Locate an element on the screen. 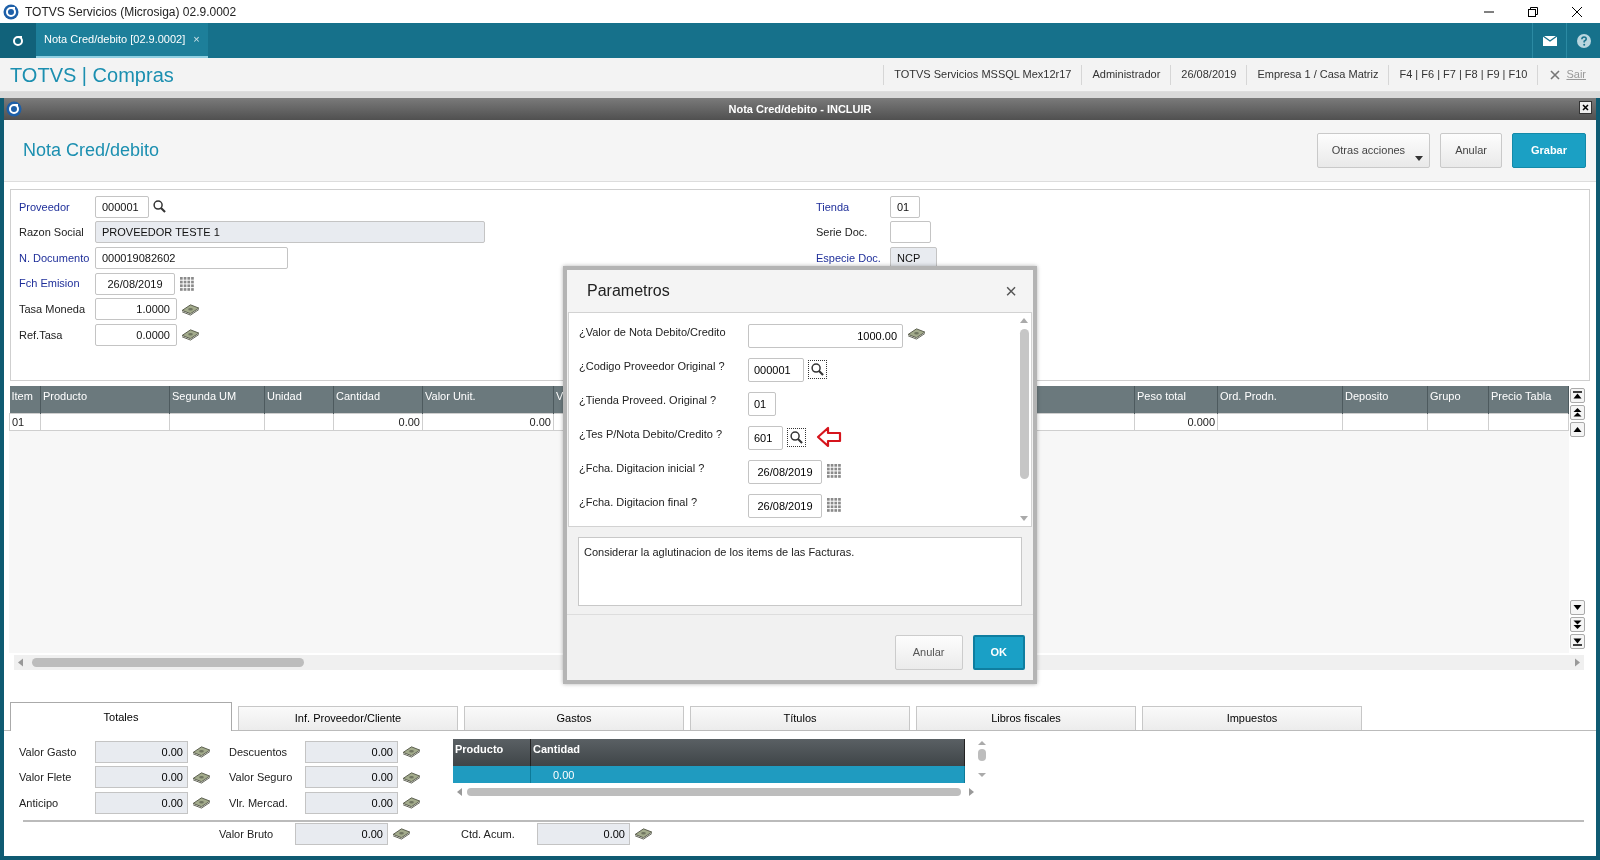 The height and width of the screenshot is (860, 1600). field-label: ¿Fcha. Digitacion inicial ? is located at coordinates (642, 468).